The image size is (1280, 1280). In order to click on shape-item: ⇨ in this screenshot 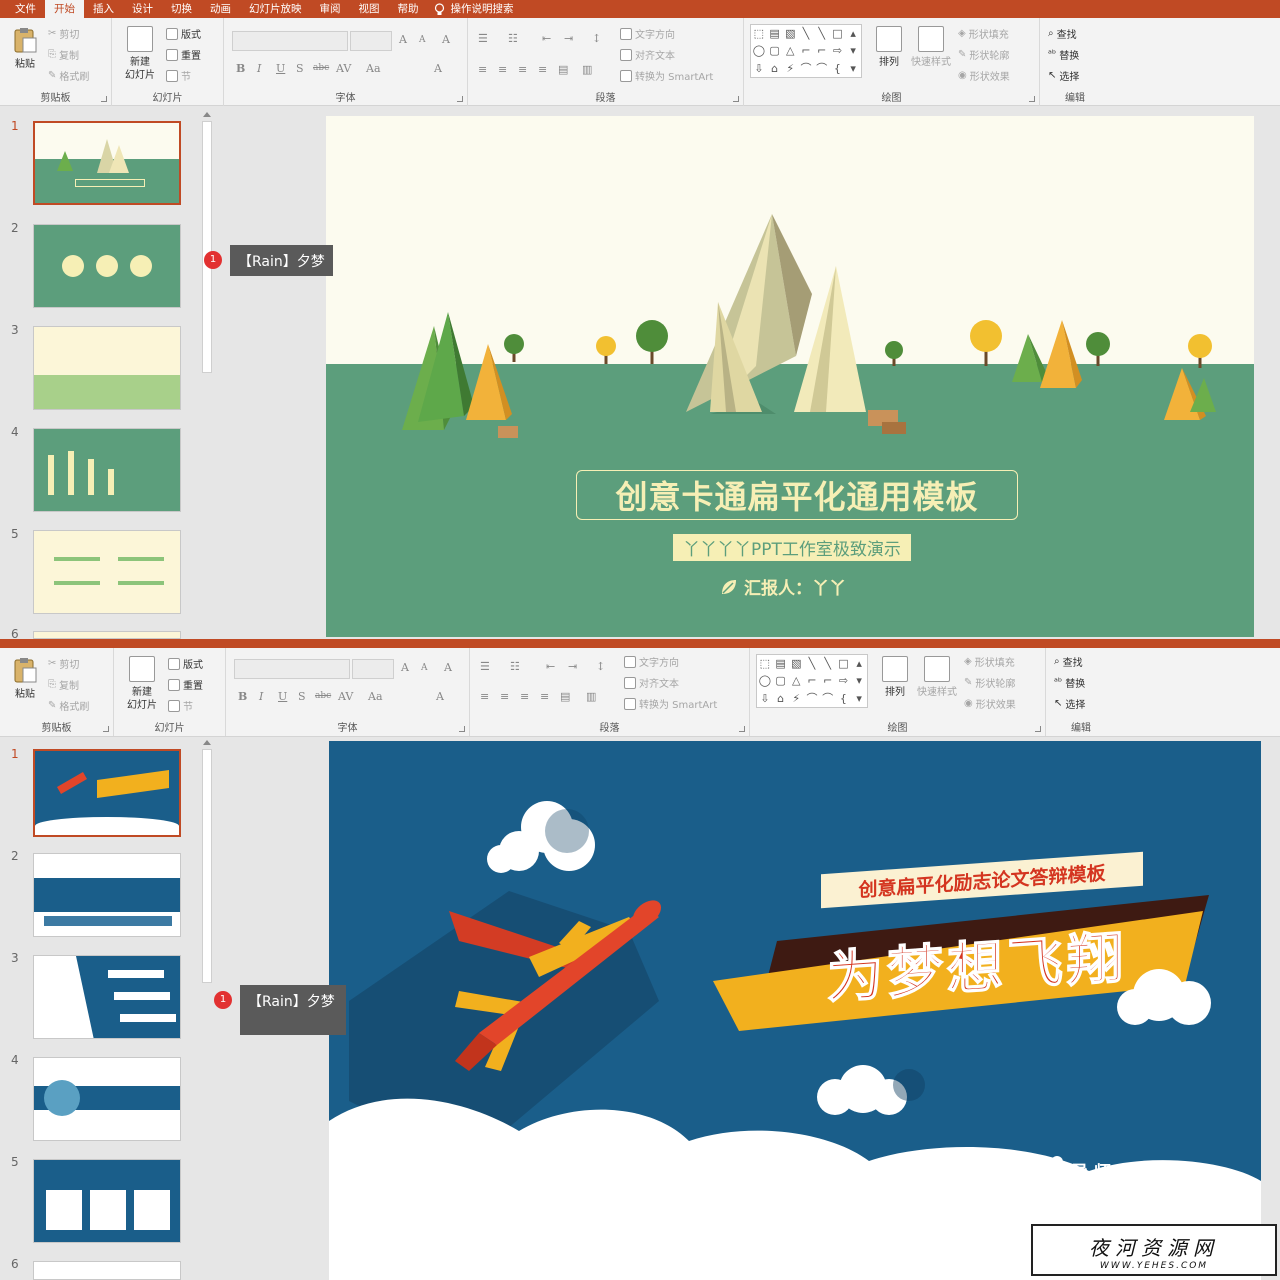, I will do `click(844, 680)`.